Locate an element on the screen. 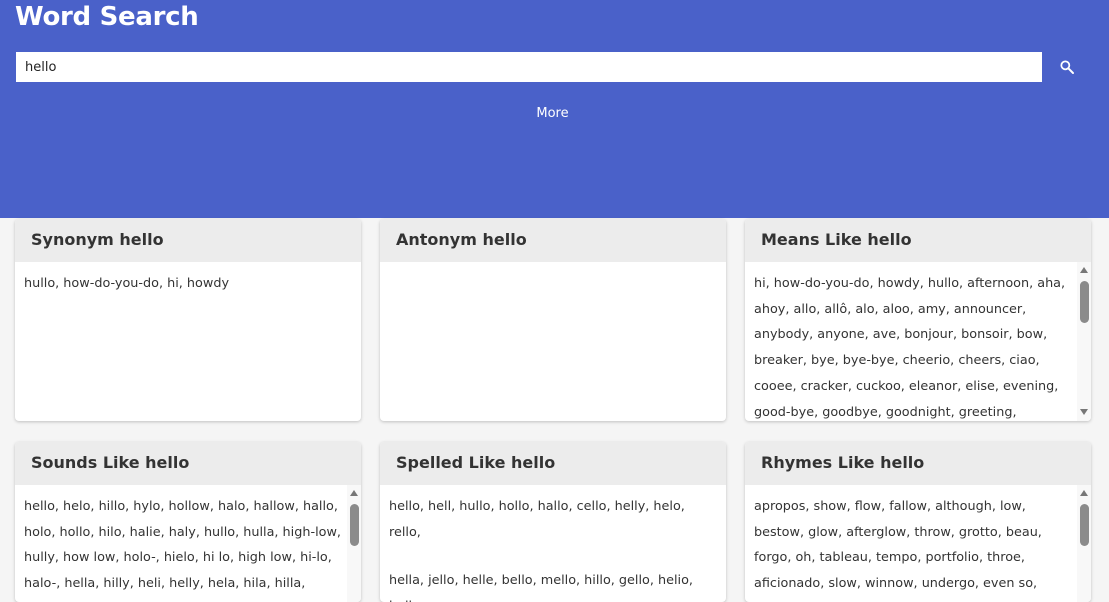 This screenshot has width=1109, height=602. word-list: hullo, how-do-you-do, hi, howdy is located at coordinates (127, 283).